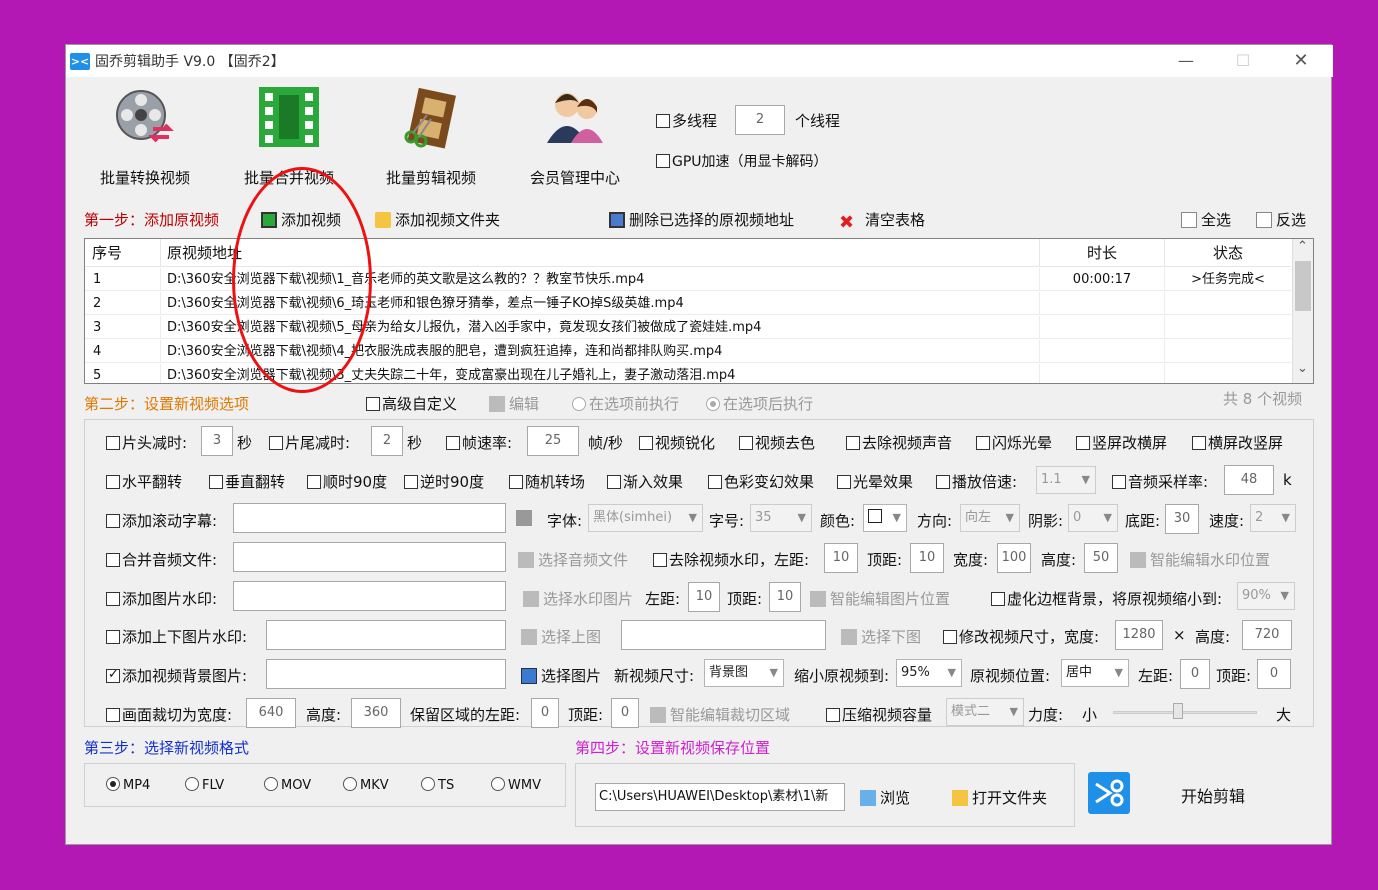 Image resolution: width=1378 pixels, height=890 pixels. Describe the element at coordinates (387, 441) in the screenshot. I see `tail-cut-input: 2` at that location.